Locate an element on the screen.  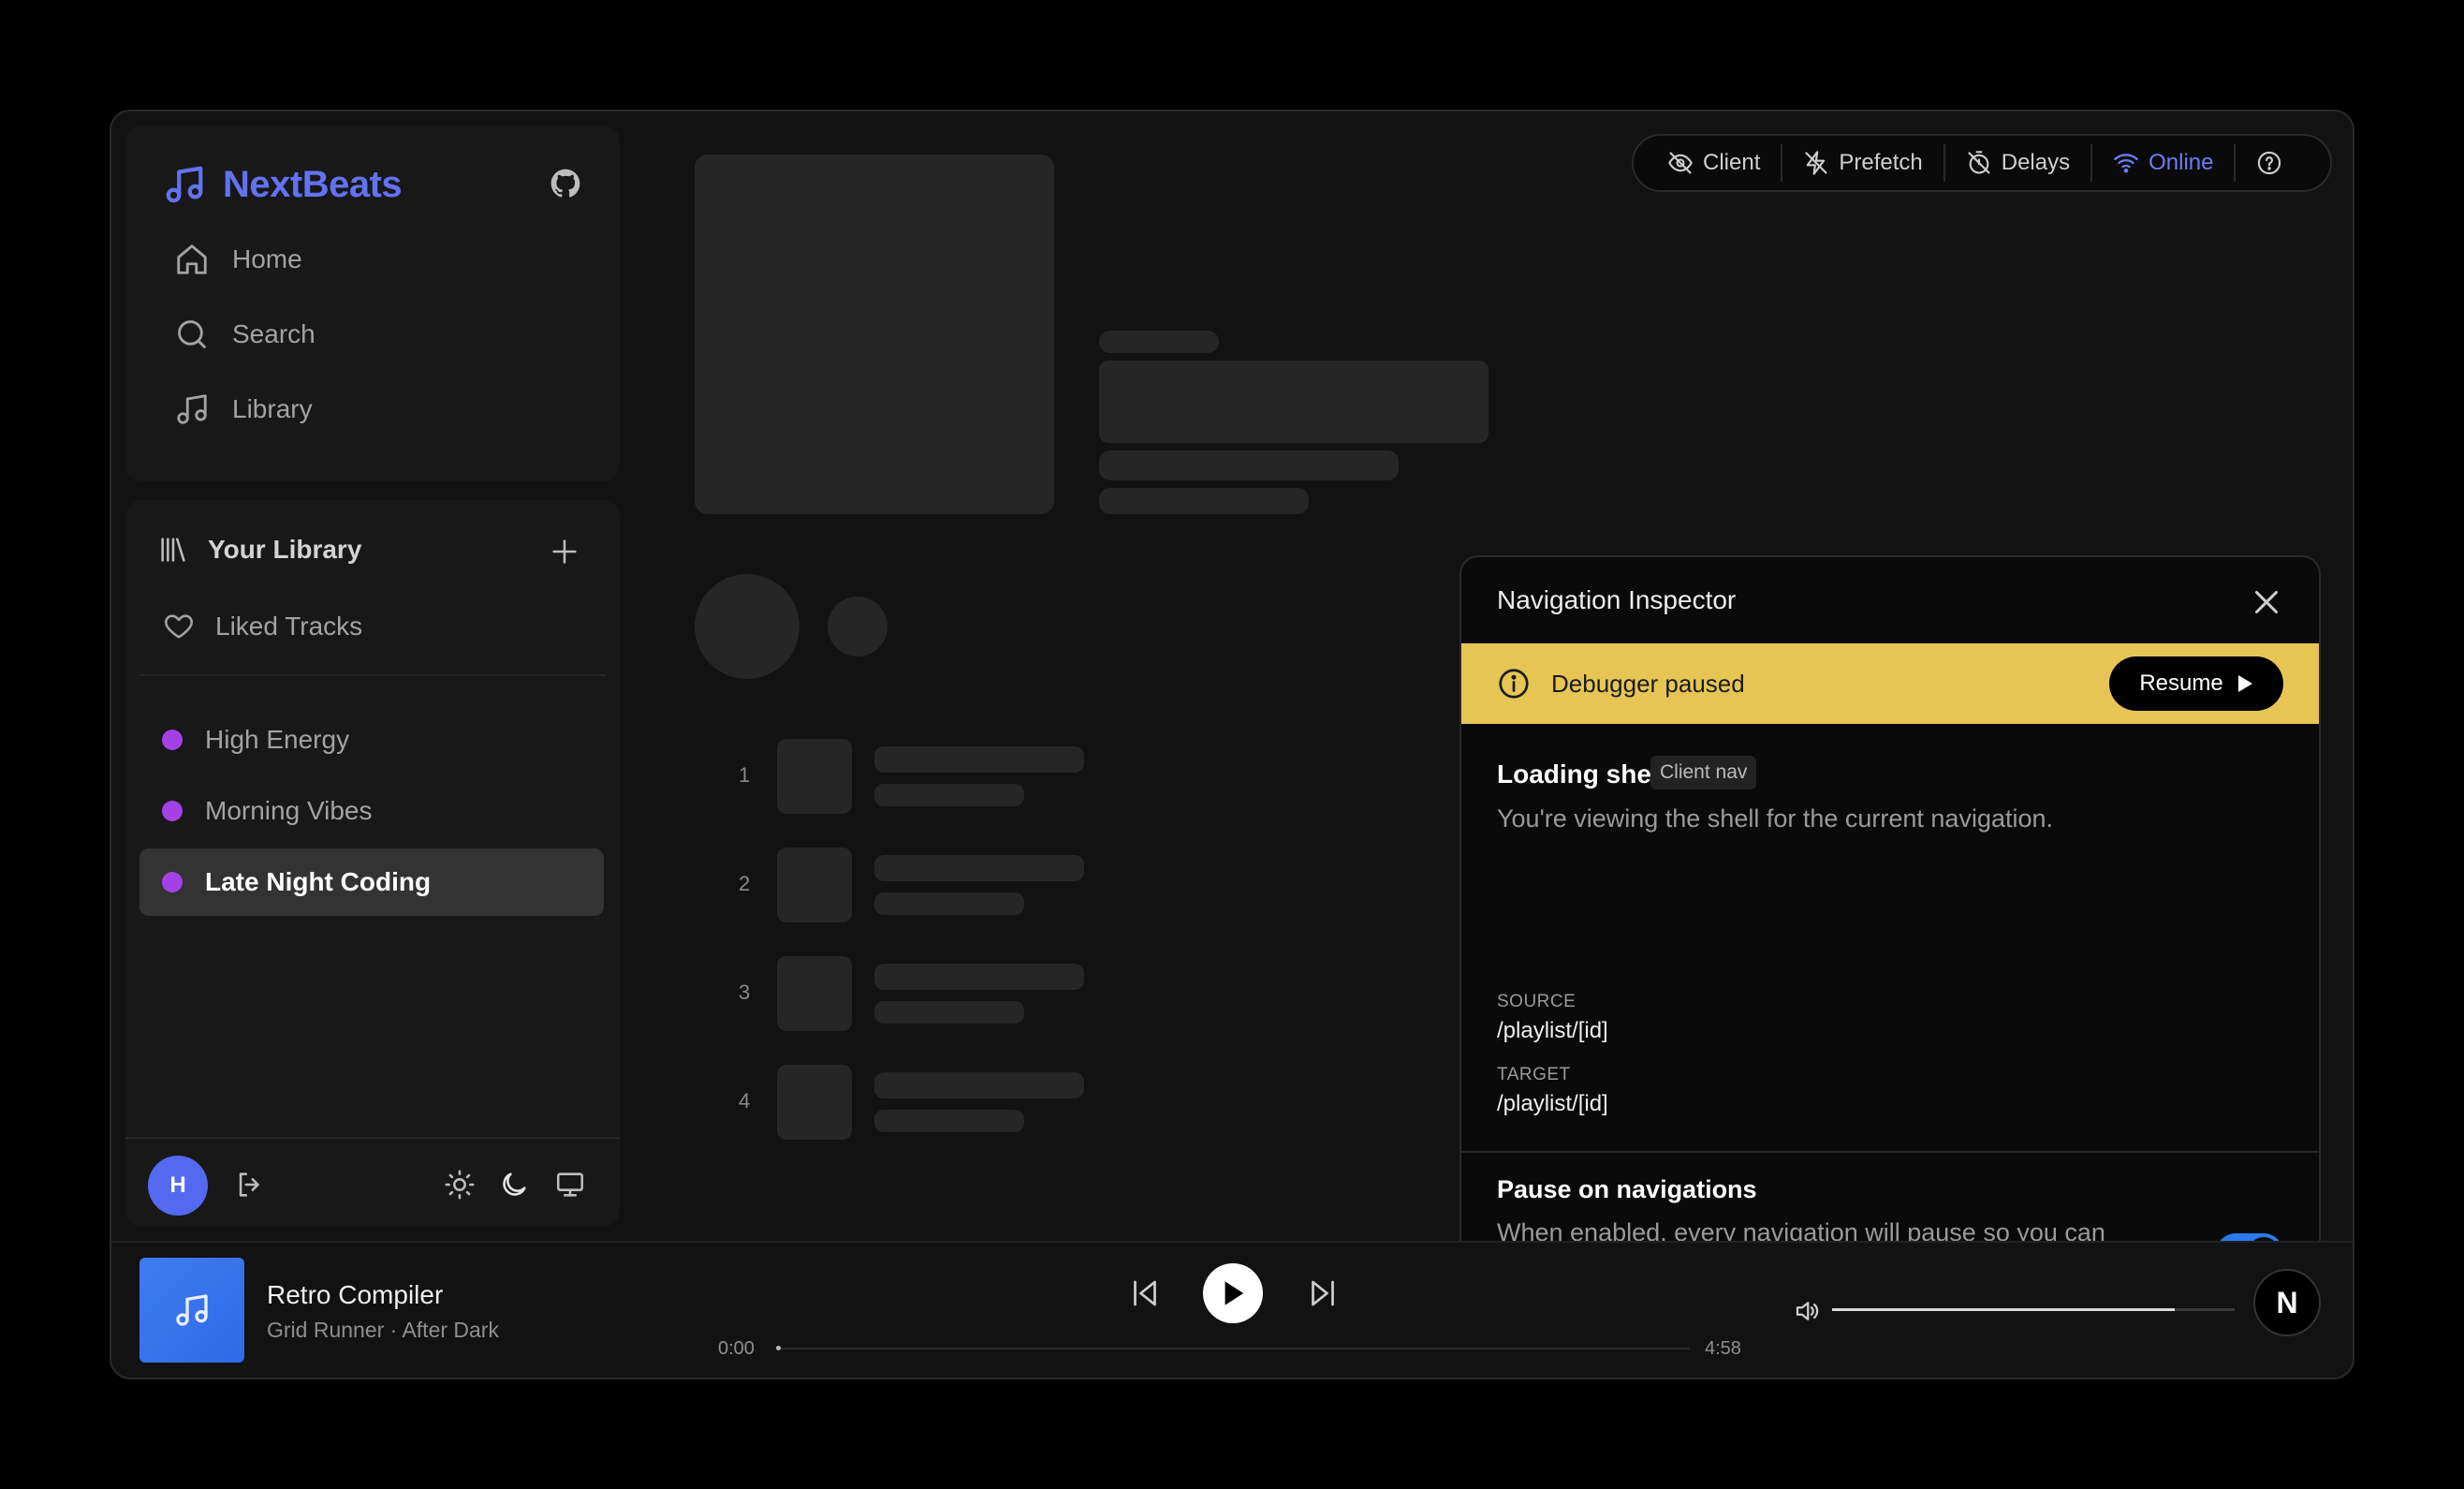
progress-handle is located at coordinates (778, 1348).